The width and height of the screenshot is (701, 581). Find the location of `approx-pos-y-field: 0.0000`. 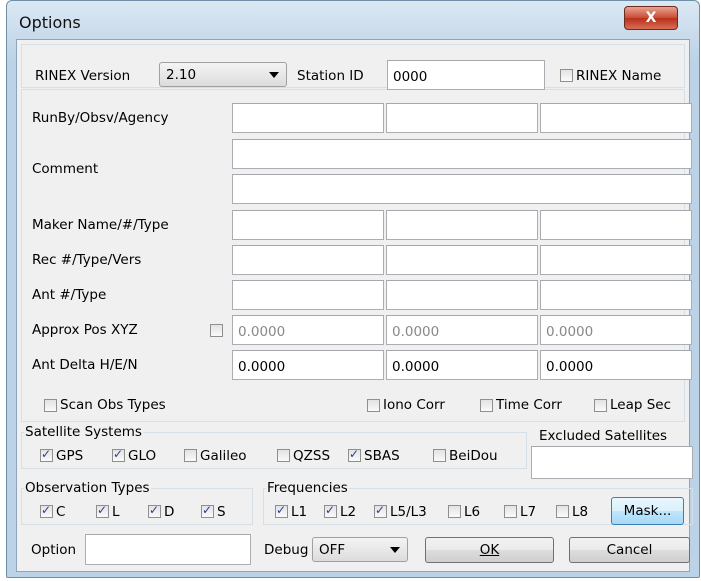

approx-pos-y-field: 0.0000 is located at coordinates (462, 330).